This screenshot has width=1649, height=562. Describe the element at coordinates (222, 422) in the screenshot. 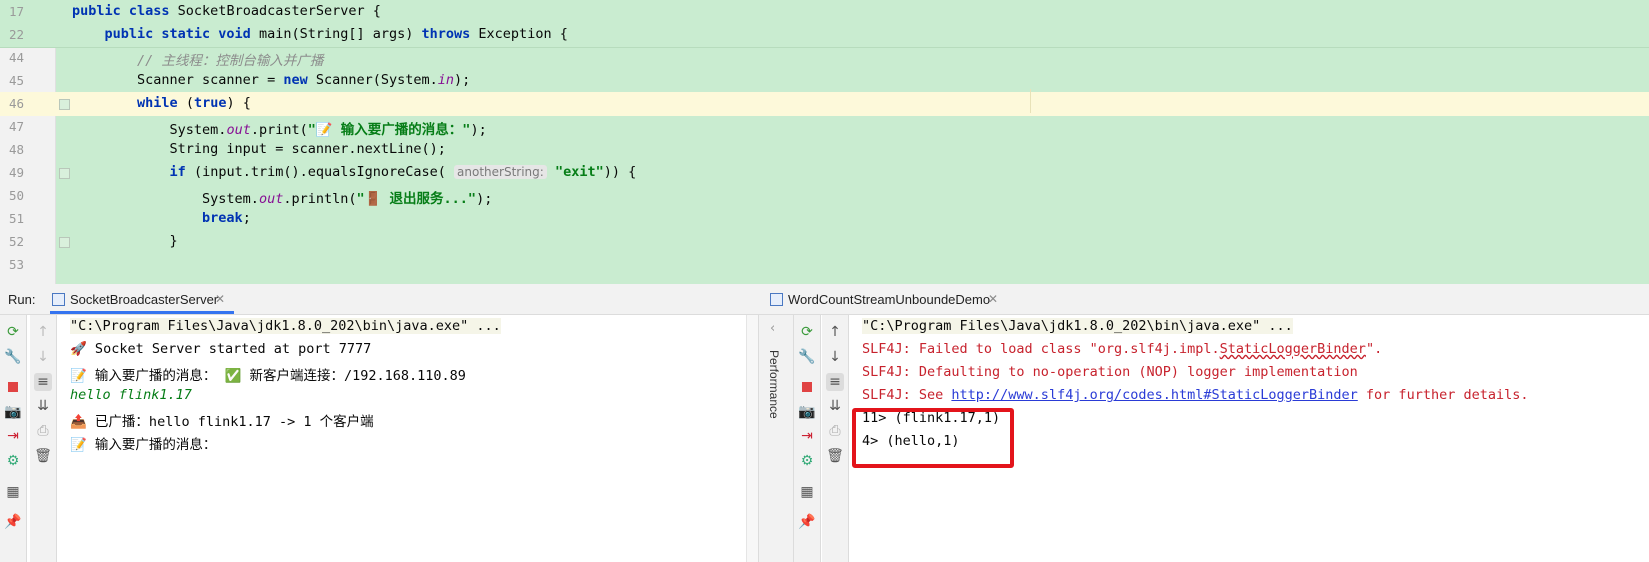

I see `console-line: 📤 已广播：hello flink1.17 -> 1 个客户端` at that location.